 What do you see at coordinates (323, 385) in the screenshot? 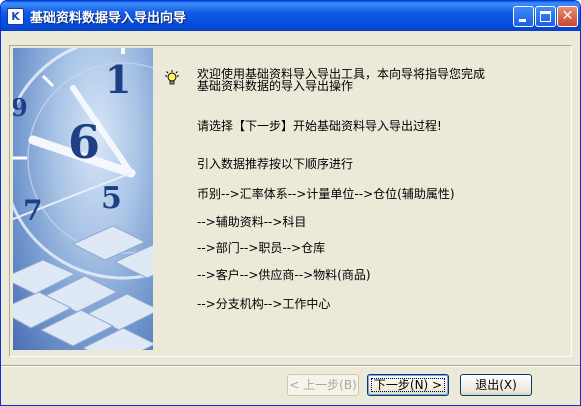
I see `back-button: < 上一步(B)` at bounding box center [323, 385].